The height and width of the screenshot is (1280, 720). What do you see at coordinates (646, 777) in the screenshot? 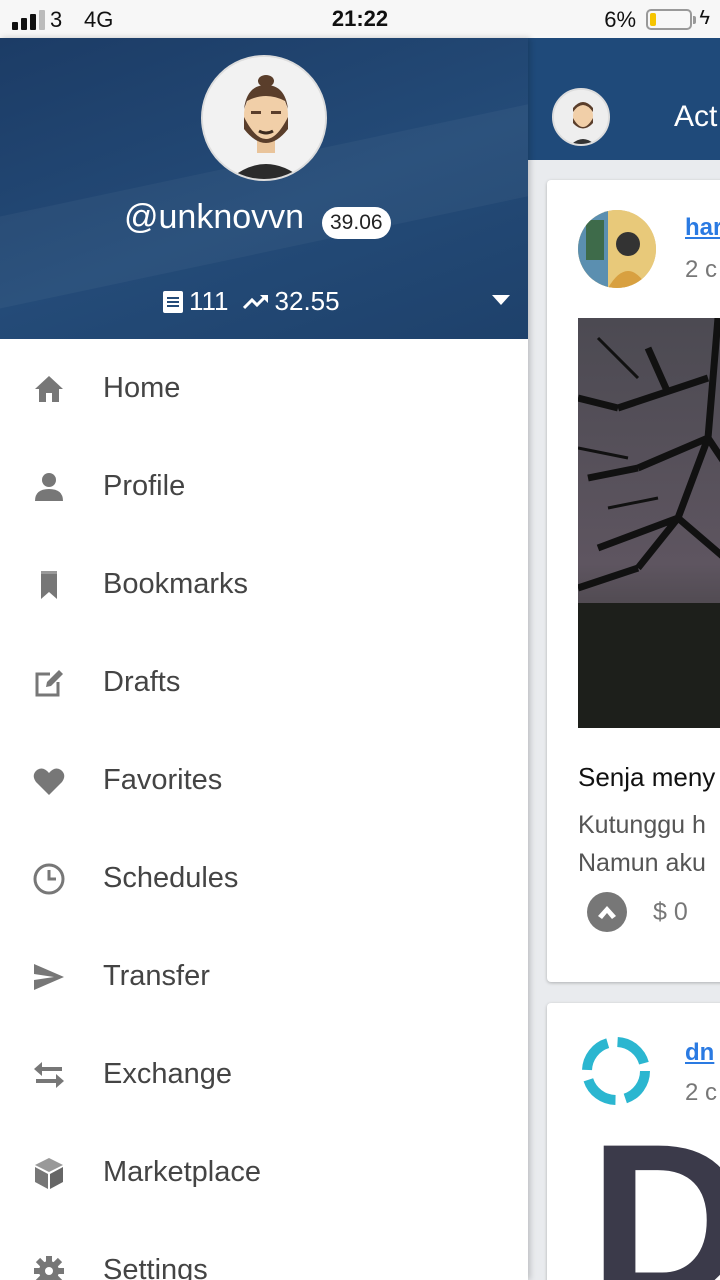
I see `post-title: Senja meny` at bounding box center [646, 777].